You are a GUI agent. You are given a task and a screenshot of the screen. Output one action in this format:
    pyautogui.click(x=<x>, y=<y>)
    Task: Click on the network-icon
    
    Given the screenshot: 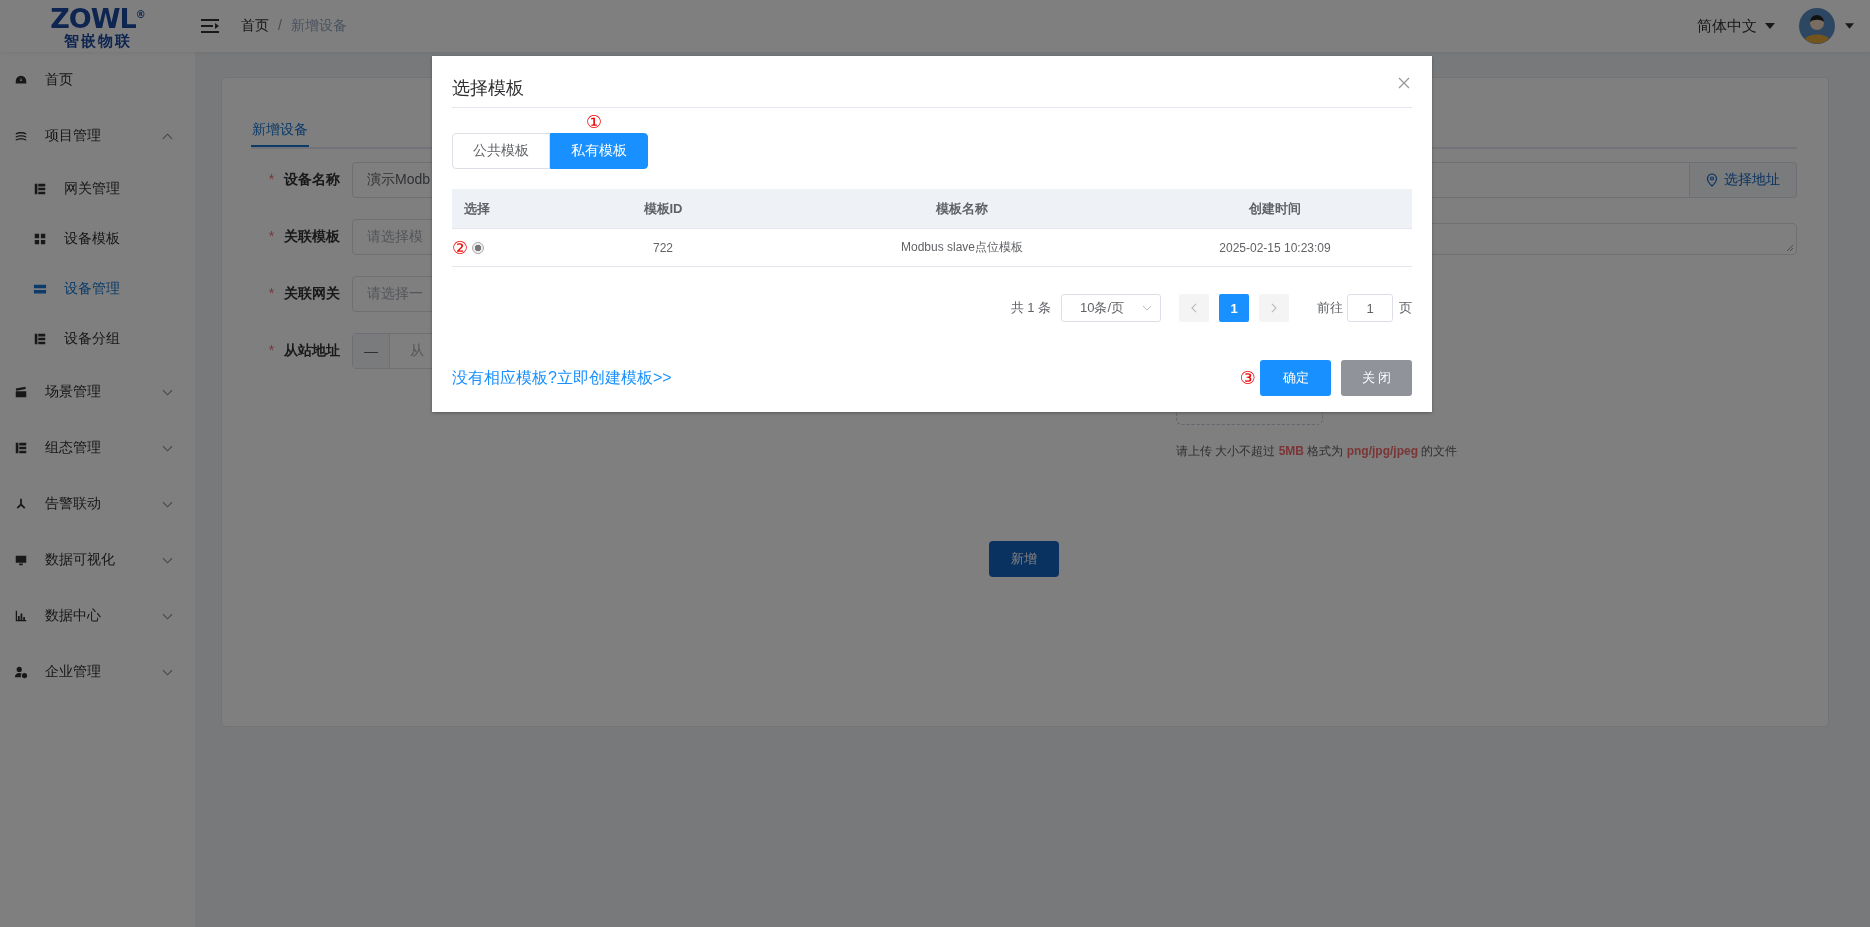 What is the action you would take?
    pyautogui.click(x=21, y=504)
    